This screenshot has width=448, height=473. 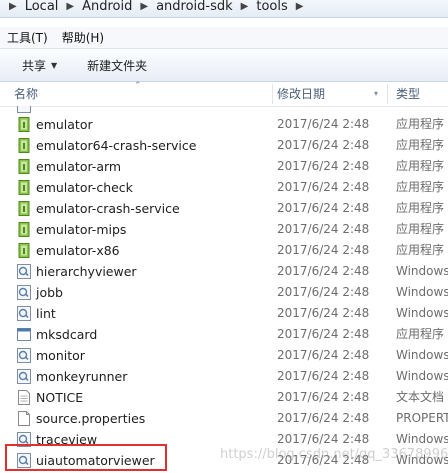 What do you see at coordinates (138, 86) in the screenshot?
I see `sort-caret-icon: ⌃` at bounding box center [138, 86].